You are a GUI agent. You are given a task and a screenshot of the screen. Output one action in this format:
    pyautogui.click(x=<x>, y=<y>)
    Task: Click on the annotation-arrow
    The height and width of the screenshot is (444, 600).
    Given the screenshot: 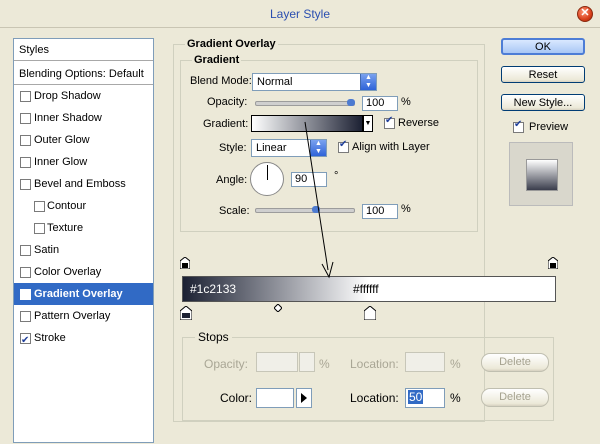 What is the action you would take?
    pyautogui.click(x=319, y=200)
    